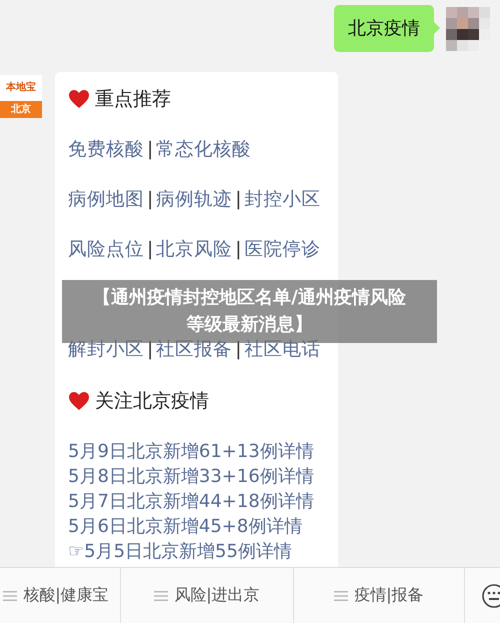 This screenshot has height=623, width=500. Describe the element at coordinates (191, 476) in the screenshot. I see `news-link: 5月8日北京新增33+16例详情` at that location.